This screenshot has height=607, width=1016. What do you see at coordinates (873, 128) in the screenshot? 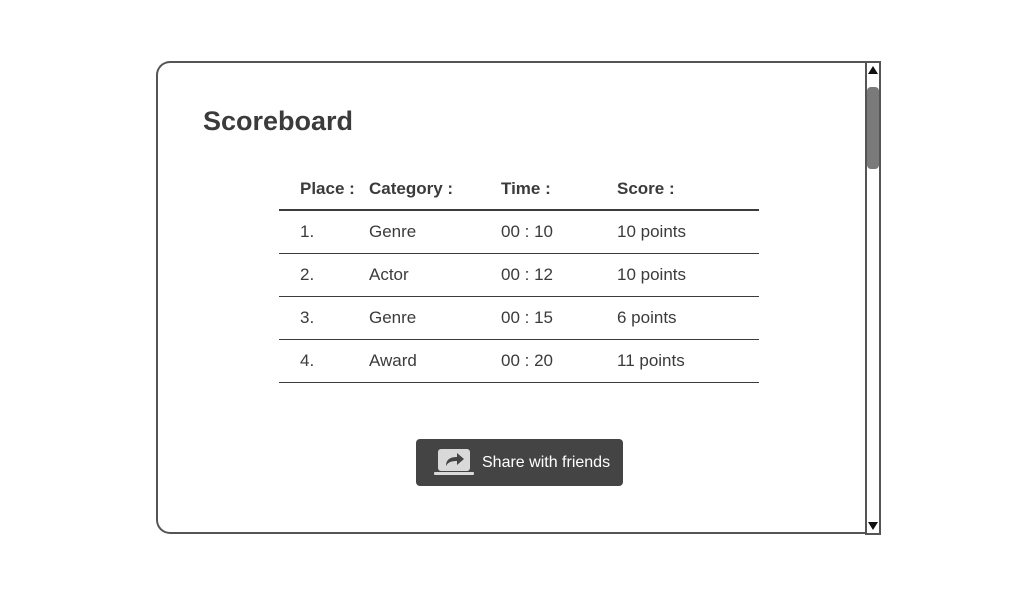
I see `scroll-thumb` at bounding box center [873, 128].